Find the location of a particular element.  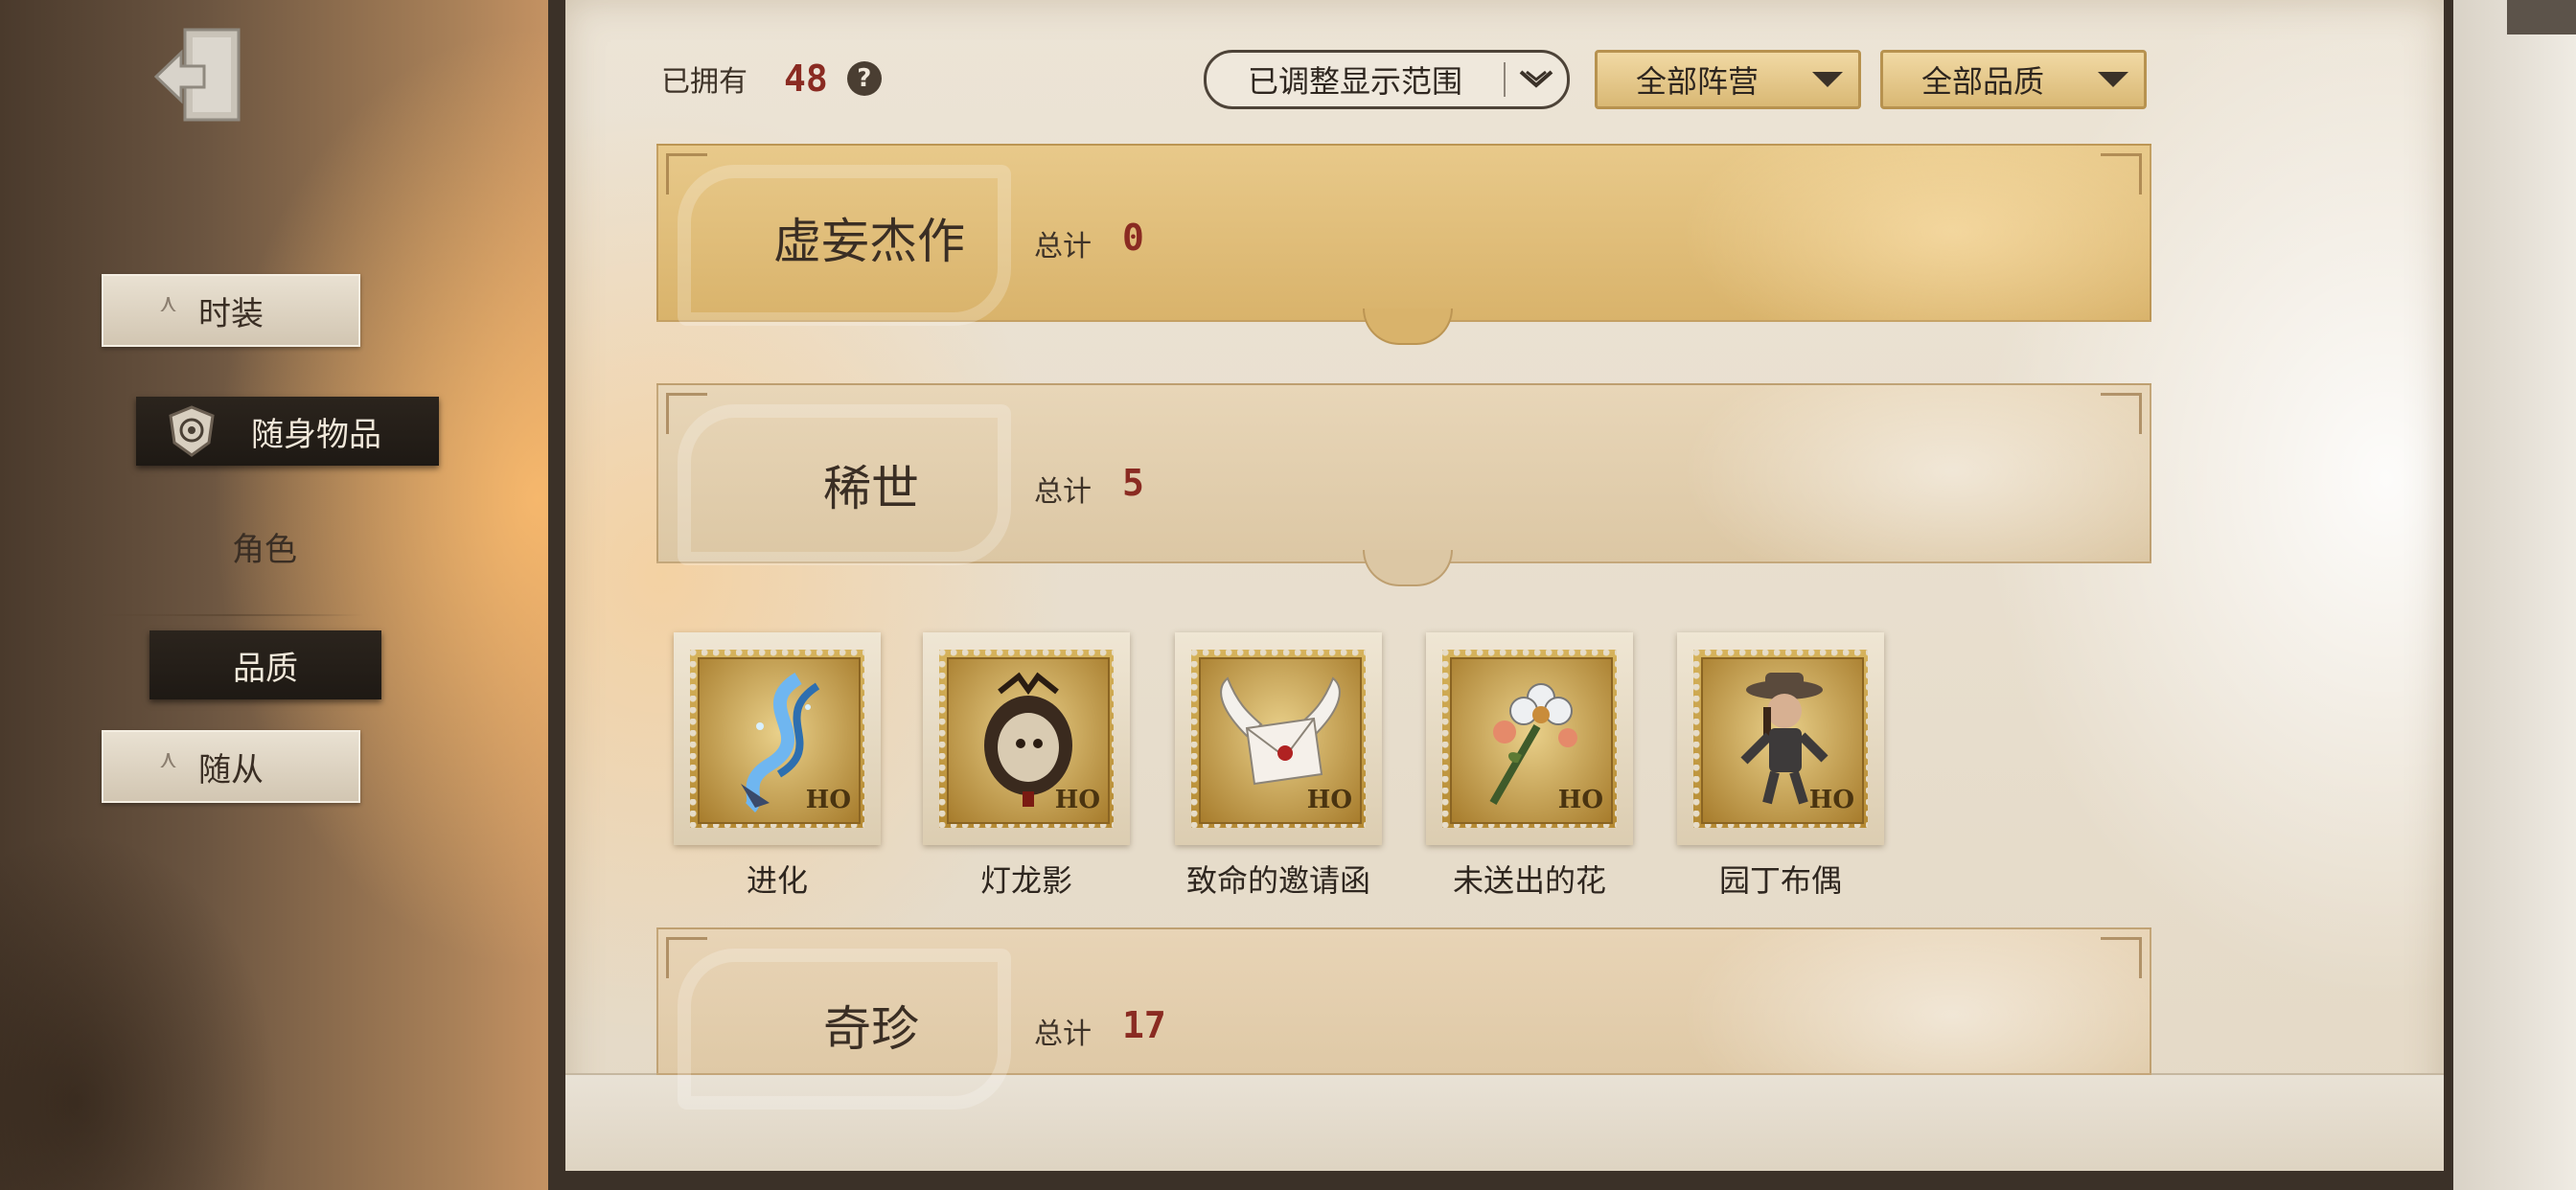

sidebar-divider is located at coordinates (230, 615).